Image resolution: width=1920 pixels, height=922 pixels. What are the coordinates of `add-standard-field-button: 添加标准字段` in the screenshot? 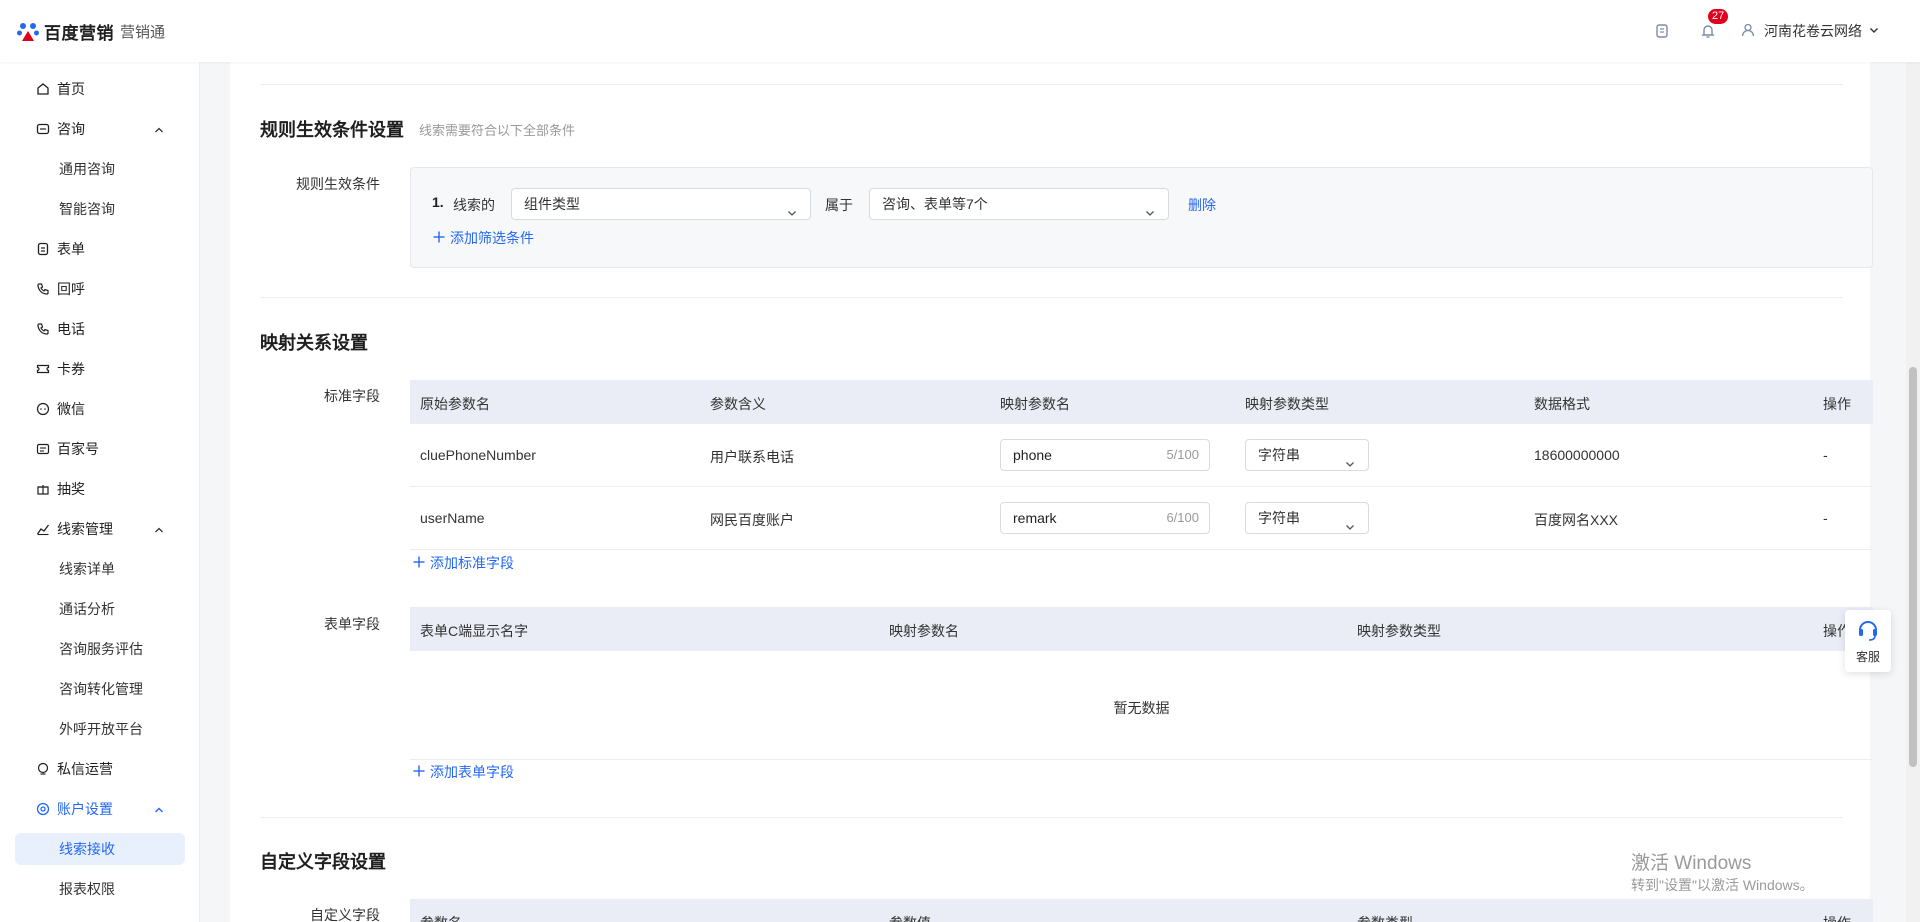 It's located at (463, 563).